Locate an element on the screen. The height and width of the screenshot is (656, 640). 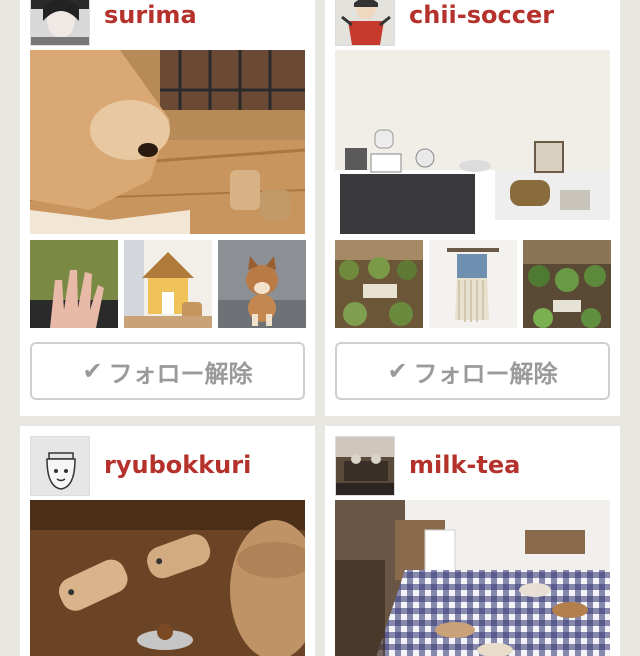
dog-photo is located at coordinates (167, 142).